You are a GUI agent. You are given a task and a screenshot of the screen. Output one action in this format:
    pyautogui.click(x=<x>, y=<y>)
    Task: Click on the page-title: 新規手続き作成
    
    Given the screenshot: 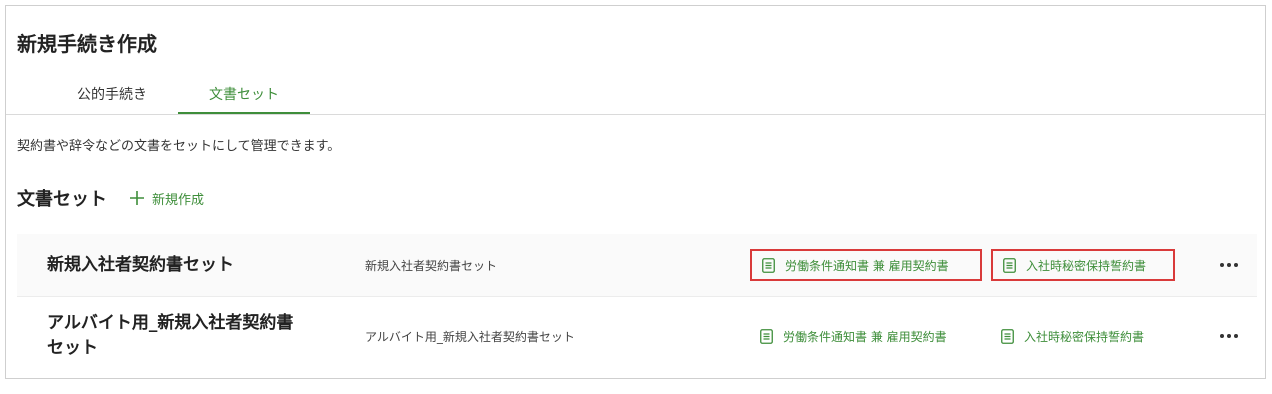 What is the action you would take?
    pyautogui.click(x=87, y=44)
    